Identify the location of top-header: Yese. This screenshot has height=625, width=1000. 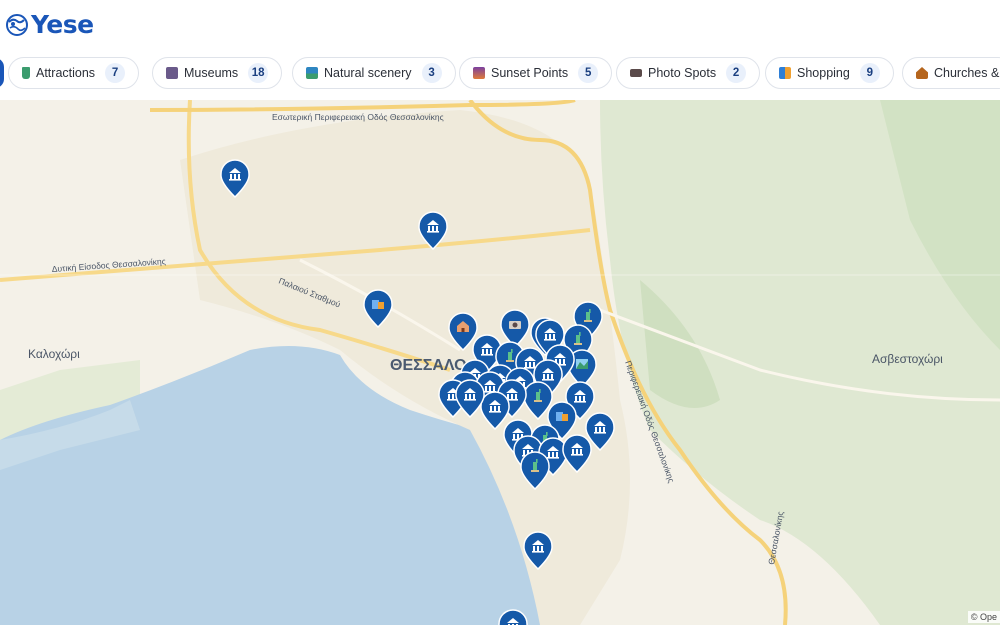
(500, 24).